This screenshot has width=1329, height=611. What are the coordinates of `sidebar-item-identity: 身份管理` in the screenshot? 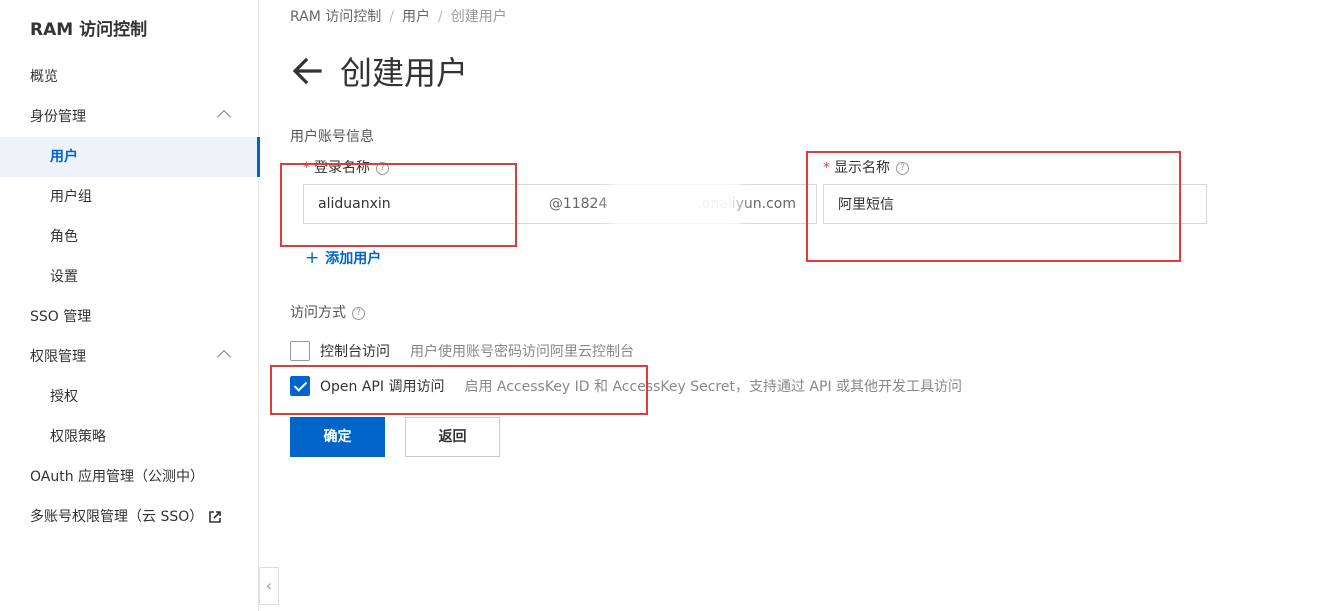 It's located at (129, 117).